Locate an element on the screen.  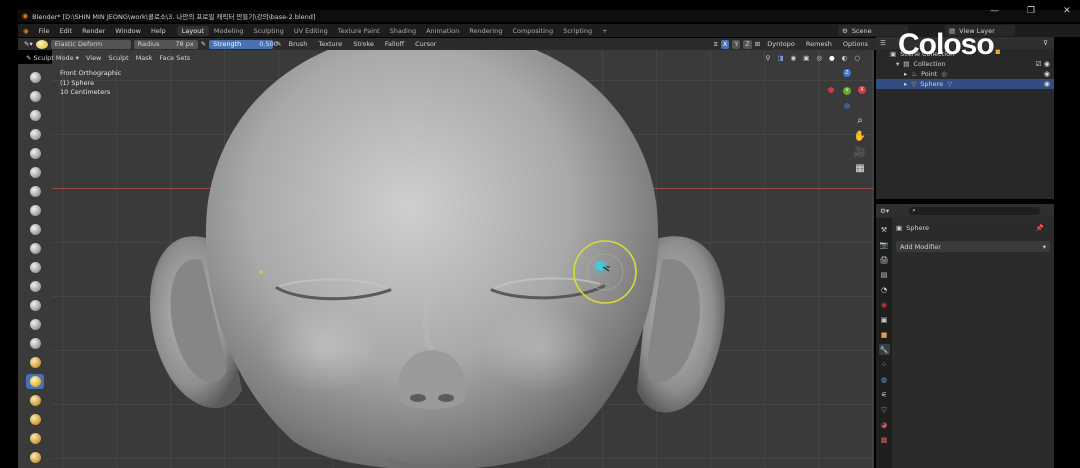
camera-icon: 🎥 is located at coordinates (860, 152).